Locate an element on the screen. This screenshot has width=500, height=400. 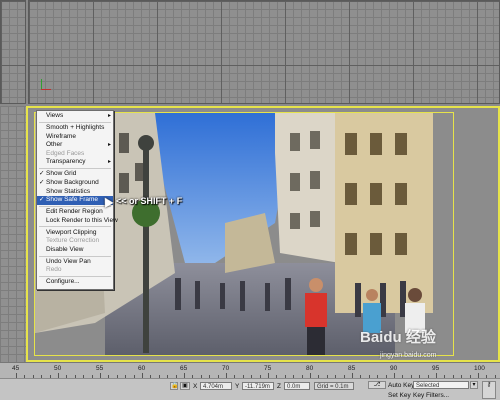
x-coord-label: X is located at coordinates (195, 386).